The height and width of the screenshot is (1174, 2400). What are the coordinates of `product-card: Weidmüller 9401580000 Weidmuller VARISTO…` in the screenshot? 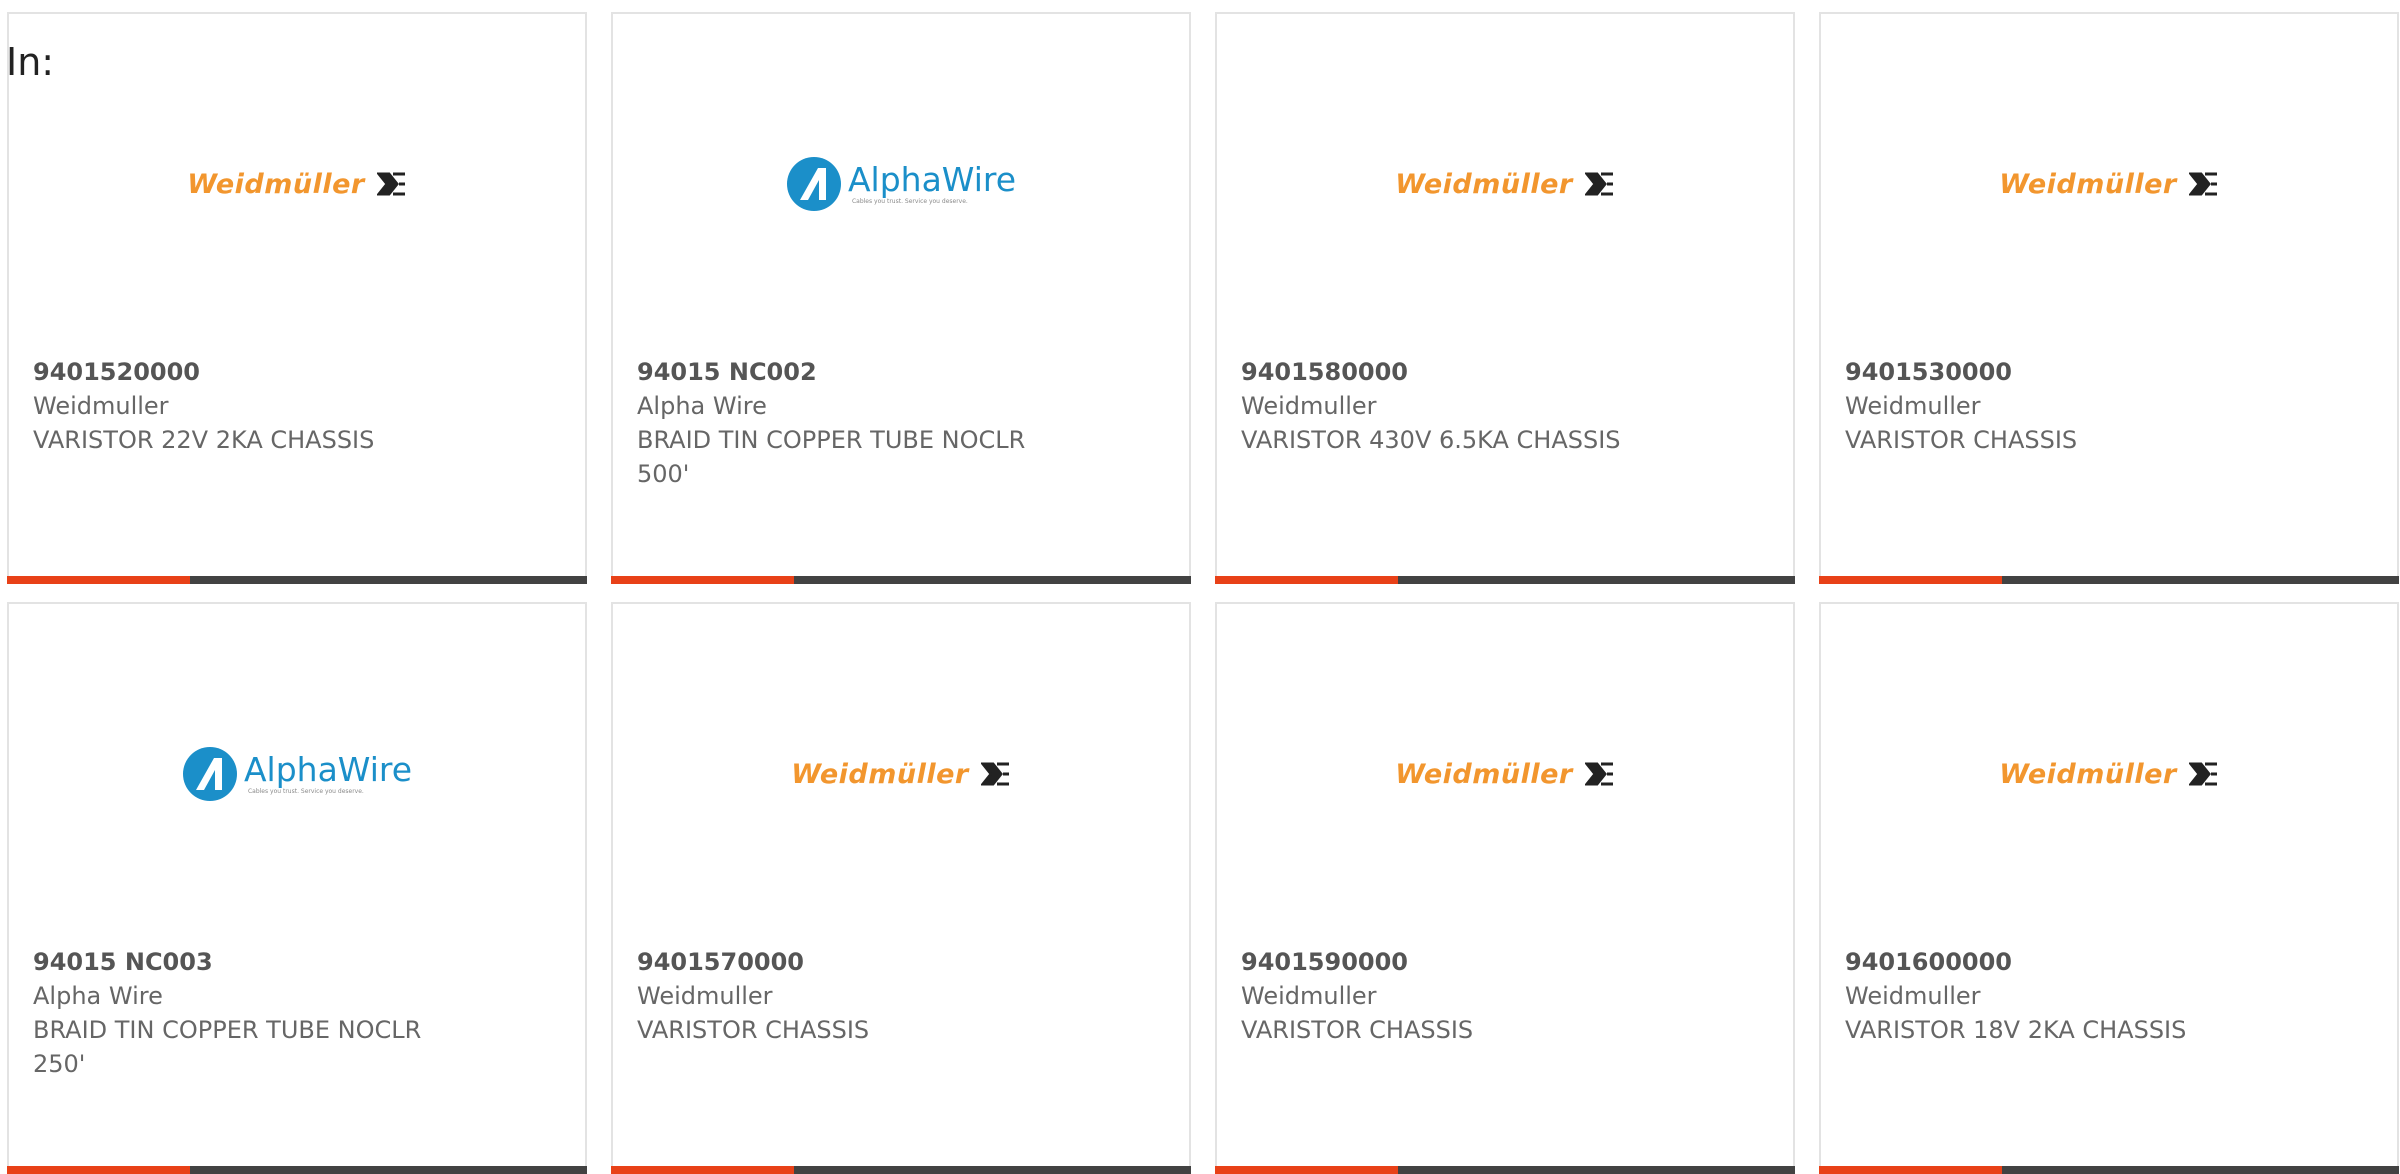 It's located at (1505, 298).